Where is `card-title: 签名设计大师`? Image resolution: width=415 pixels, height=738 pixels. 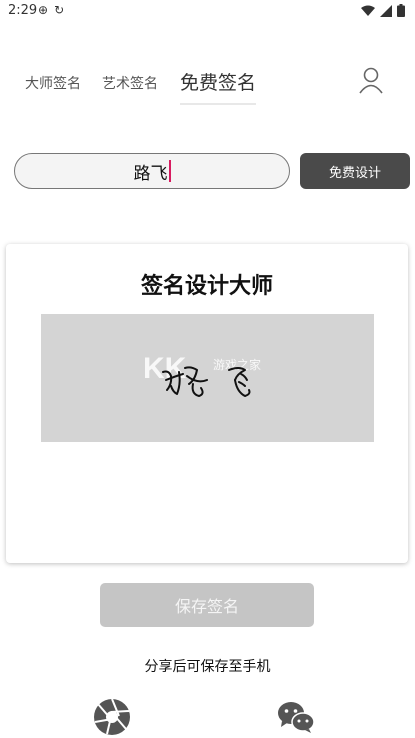 card-title: 签名设计大师 is located at coordinates (206, 286).